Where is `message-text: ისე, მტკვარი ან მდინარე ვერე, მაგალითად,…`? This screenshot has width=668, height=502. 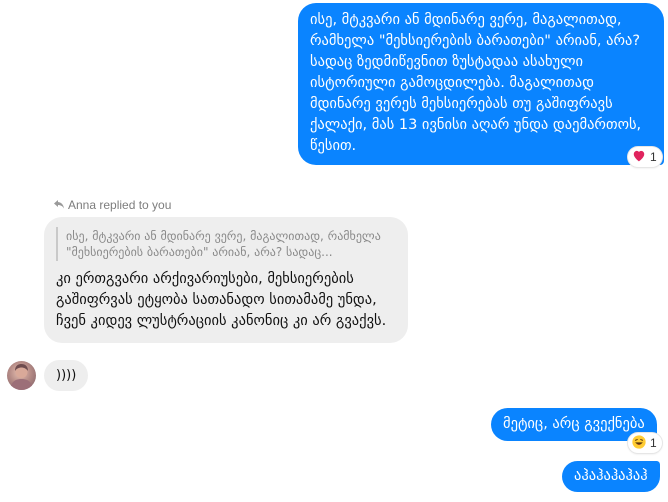
message-text: ისე, მტკვარი ან მდინარე ვერე, მაგალითად,… is located at coordinates (476, 83).